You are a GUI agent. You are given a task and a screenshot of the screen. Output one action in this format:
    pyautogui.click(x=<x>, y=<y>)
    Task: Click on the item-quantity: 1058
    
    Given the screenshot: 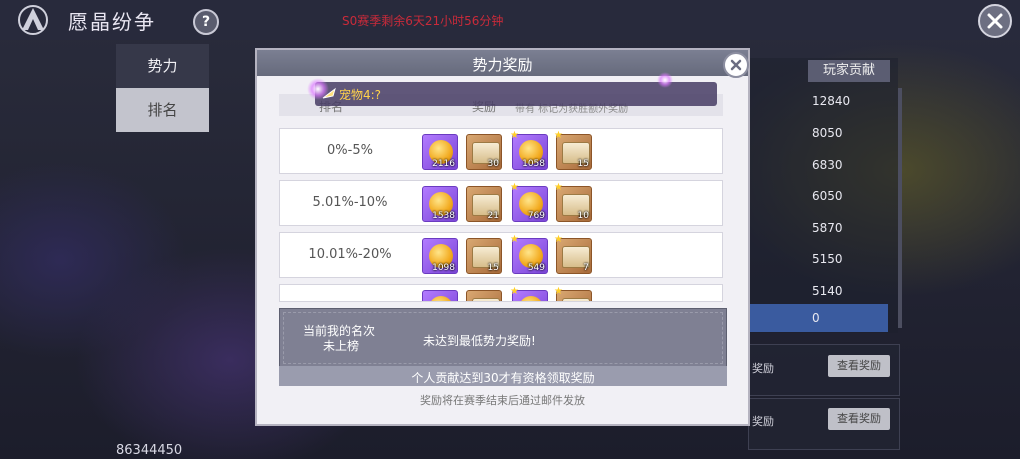 What is the action you would take?
    pyautogui.click(x=533, y=164)
    